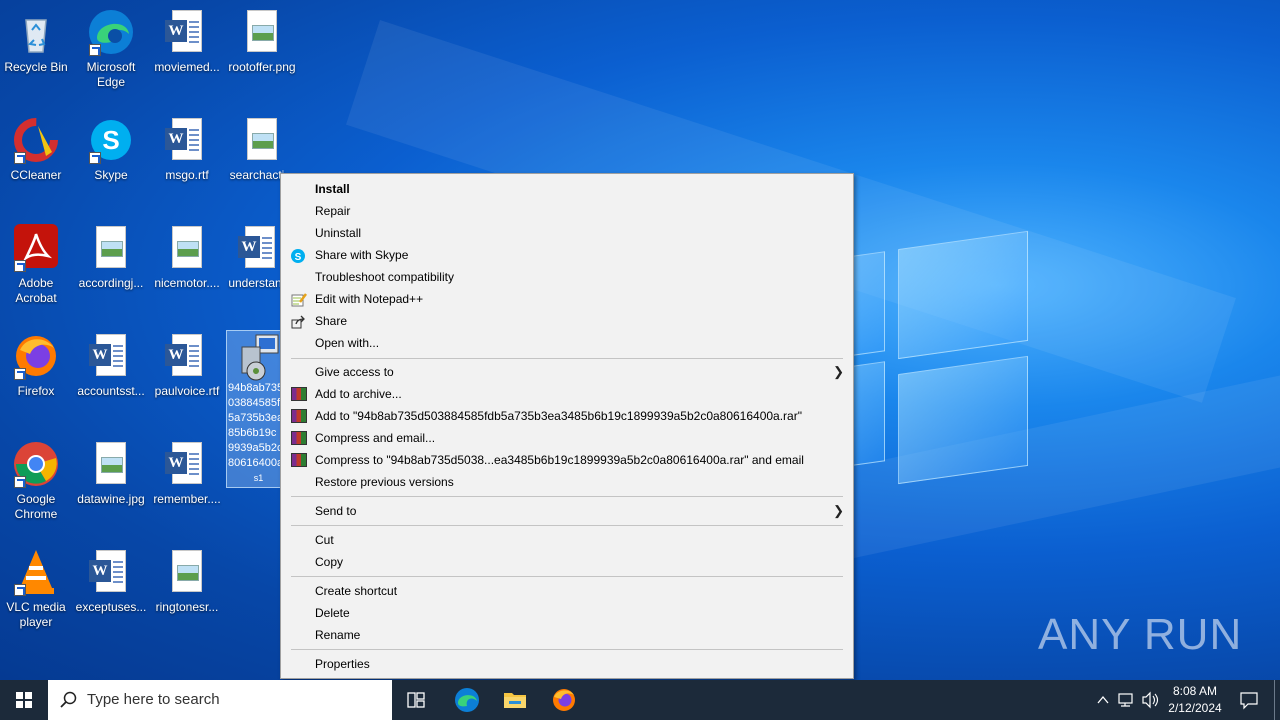 The width and height of the screenshot is (1280, 720). What do you see at coordinates (36, 32) in the screenshot?
I see `recycle-bin-icon` at bounding box center [36, 32].